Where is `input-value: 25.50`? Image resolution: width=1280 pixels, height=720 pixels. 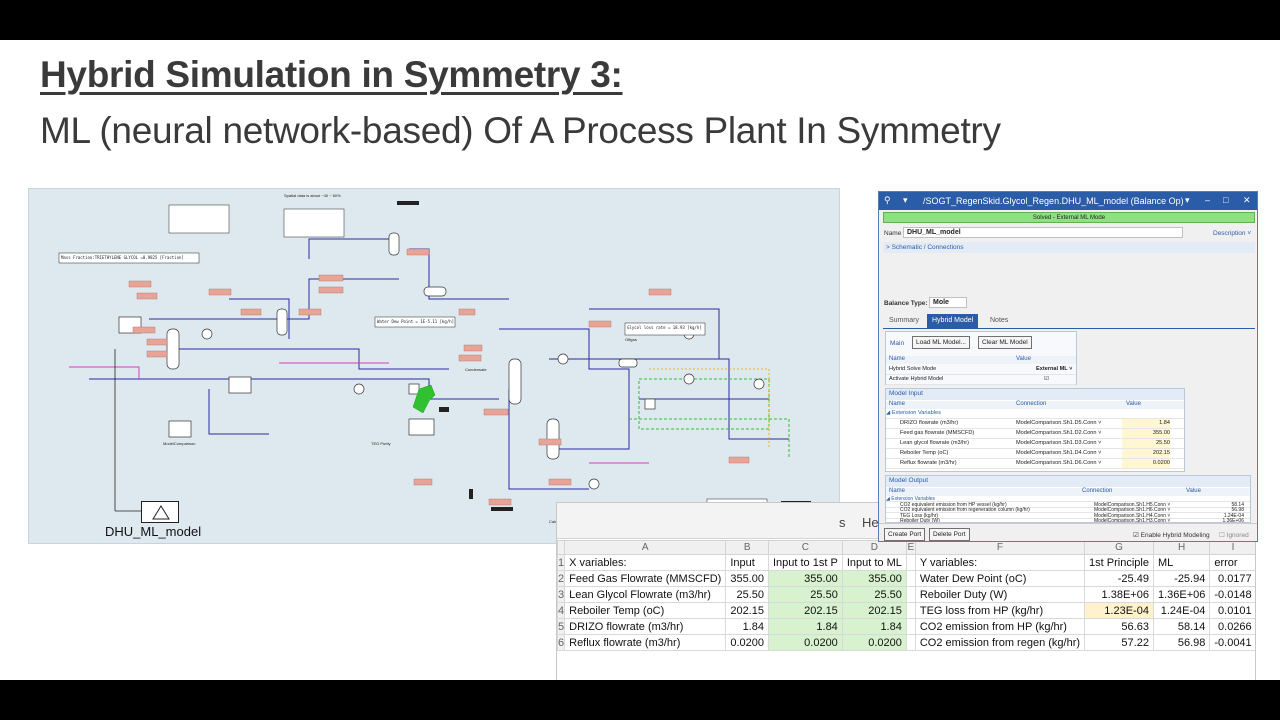 input-value: 25.50 is located at coordinates (1146, 443).